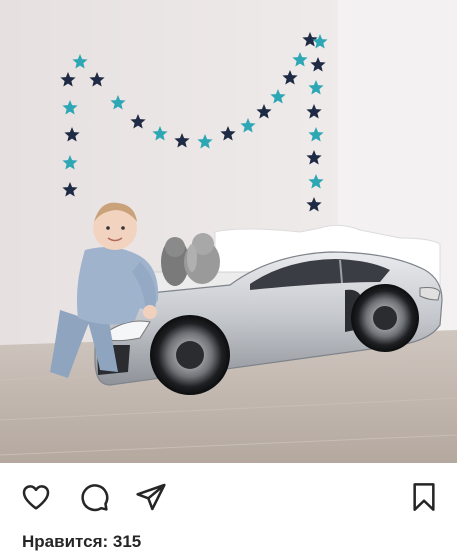 The image size is (457, 560). I want to click on save-button, so click(424, 497).